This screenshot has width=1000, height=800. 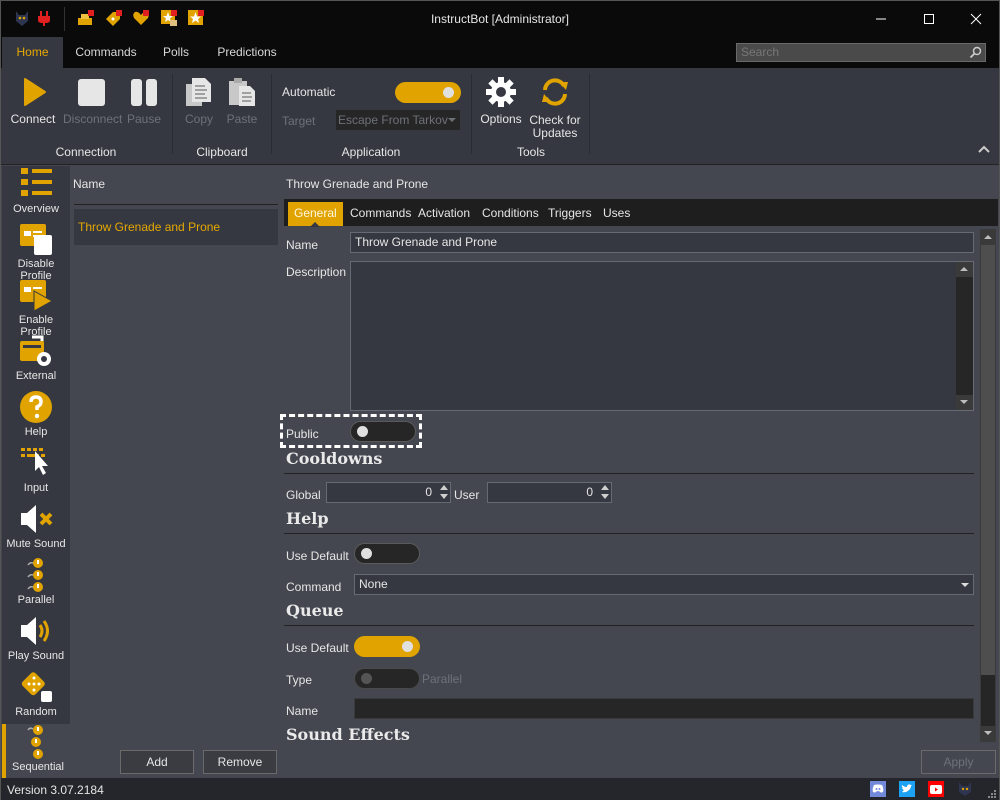 What do you see at coordinates (555, 108) in the screenshot?
I see `check-updates-button: Check for Updates` at bounding box center [555, 108].